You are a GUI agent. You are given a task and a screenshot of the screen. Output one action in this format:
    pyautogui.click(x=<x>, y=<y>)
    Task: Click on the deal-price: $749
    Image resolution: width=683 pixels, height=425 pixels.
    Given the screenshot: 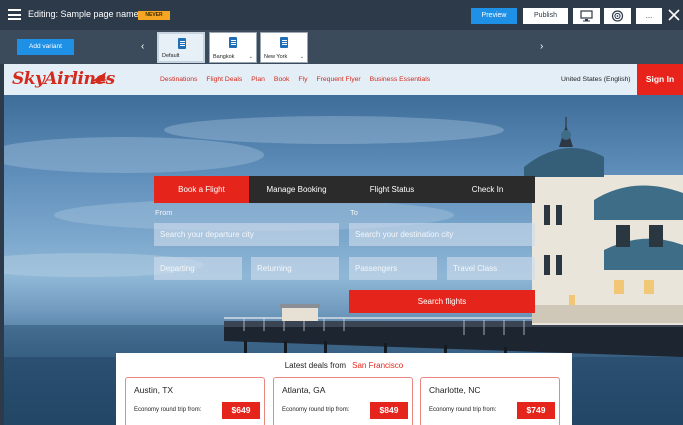 What is the action you would take?
    pyautogui.click(x=536, y=410)
    